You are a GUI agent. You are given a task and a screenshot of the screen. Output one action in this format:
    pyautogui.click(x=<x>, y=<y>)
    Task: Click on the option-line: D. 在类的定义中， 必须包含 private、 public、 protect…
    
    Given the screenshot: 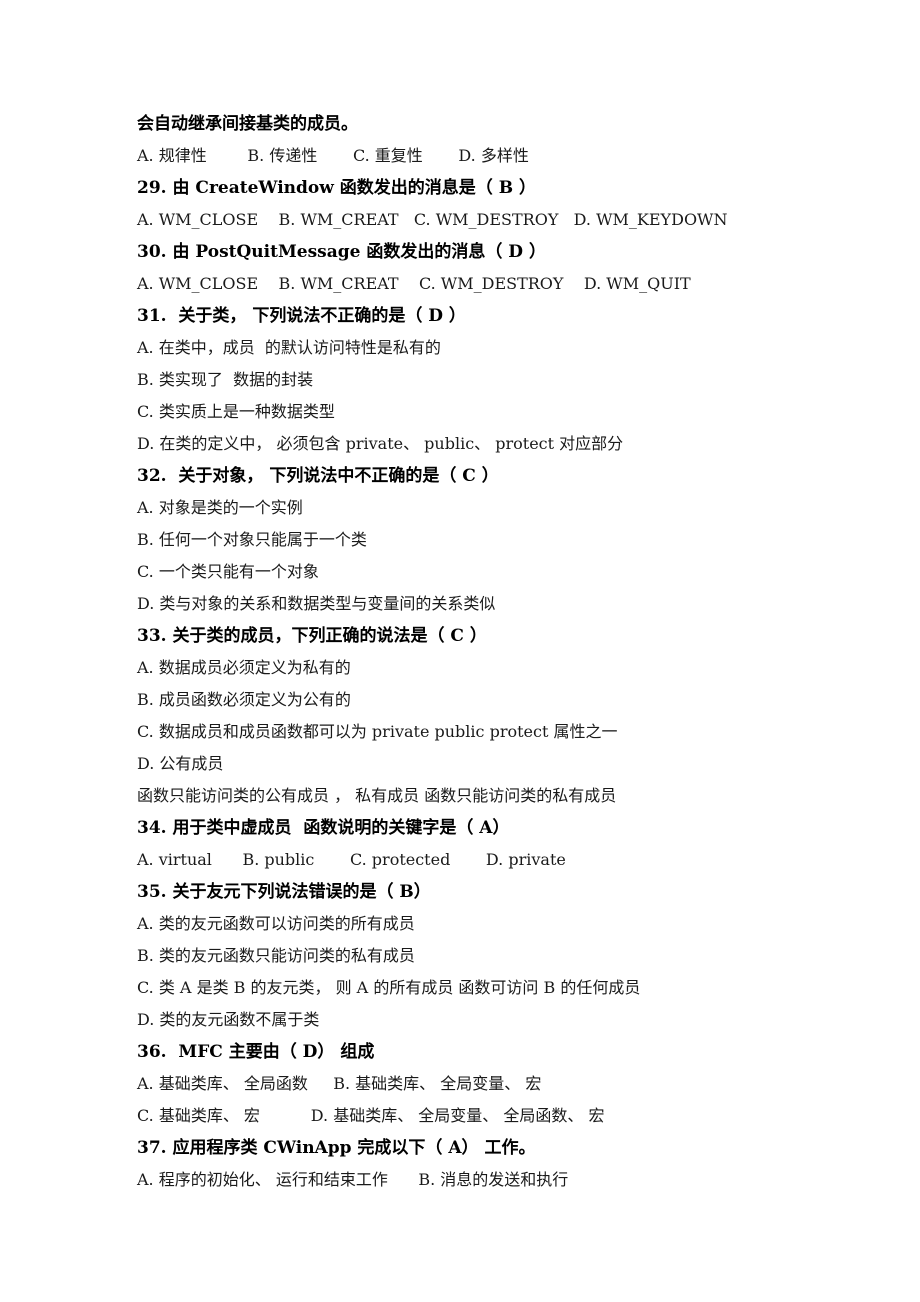 What is the action you would take?
    pyautogui.click(x=380, y=443)
    